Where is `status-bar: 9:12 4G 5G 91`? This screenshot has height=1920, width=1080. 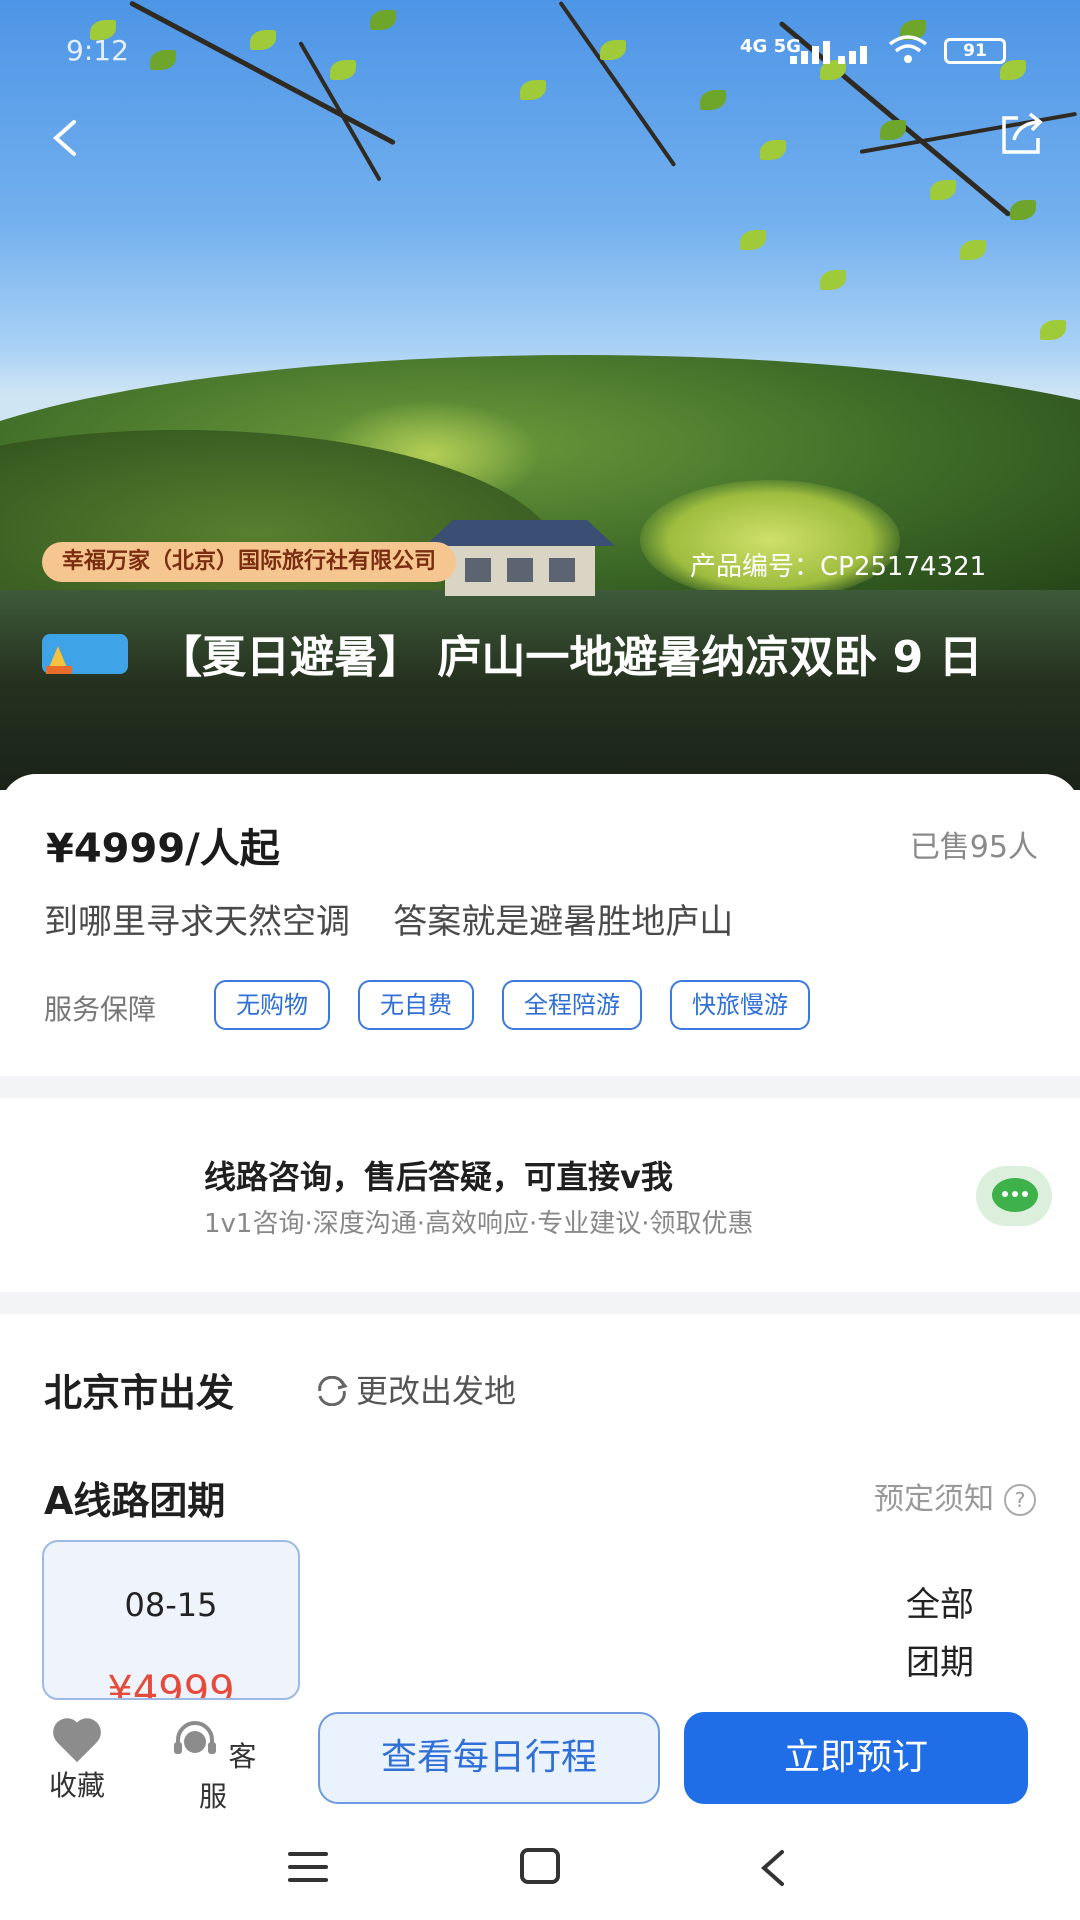 status-bar: 9:12 4G 5G 91 is located at coordinates (540, 48).